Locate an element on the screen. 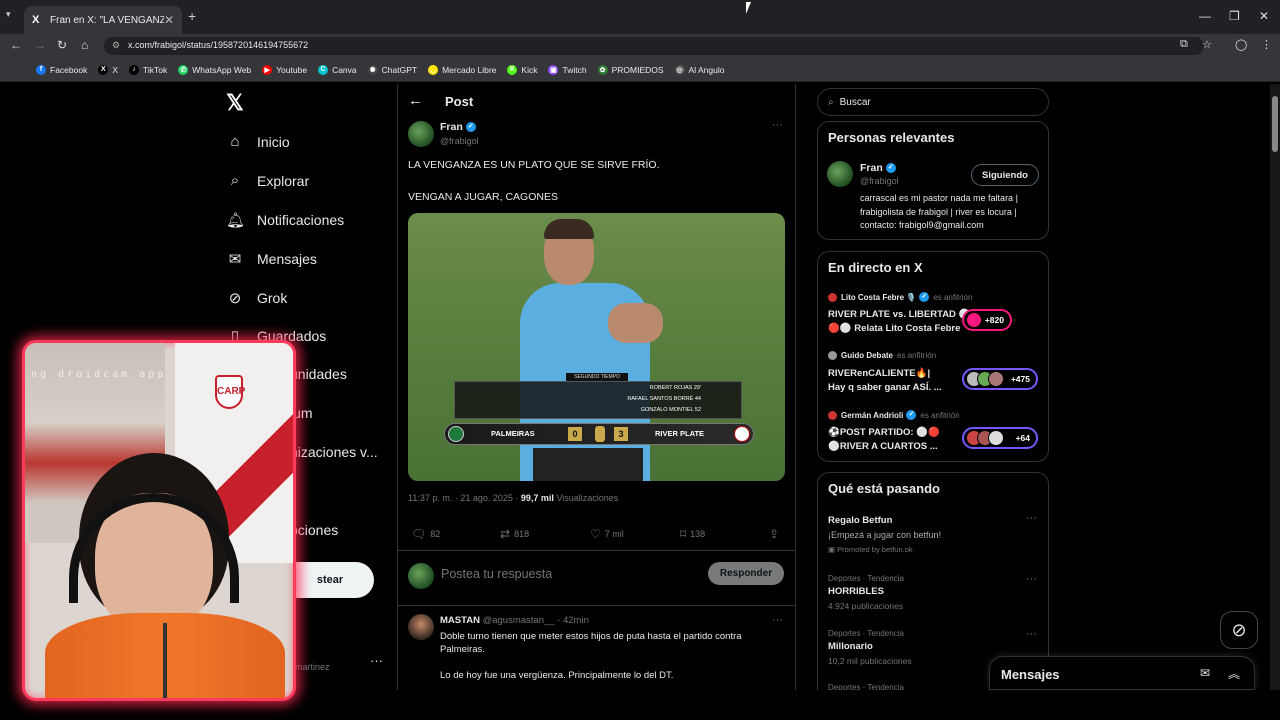 The width and height of the screenshot is (1280, 720). bookmark-item: ▶ Youtube is located at coordinates (284, 69).